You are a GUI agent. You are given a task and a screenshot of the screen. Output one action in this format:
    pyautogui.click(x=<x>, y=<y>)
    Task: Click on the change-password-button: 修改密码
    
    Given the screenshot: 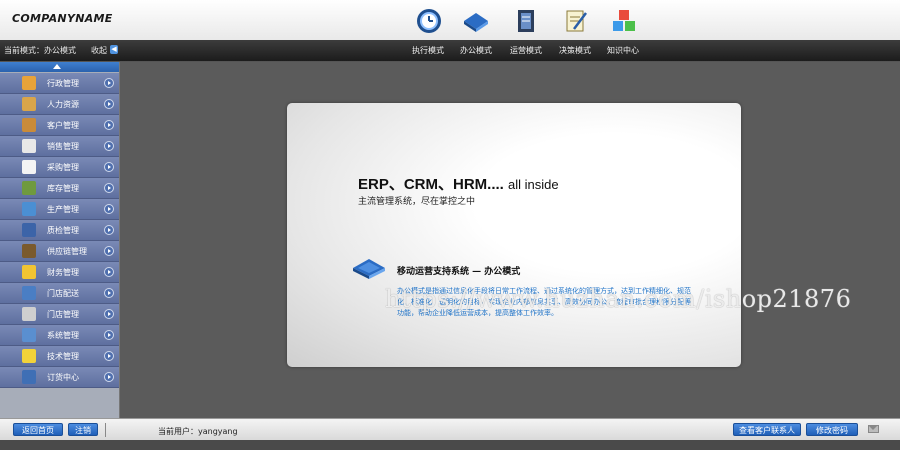 What is the action you would take?
    pyautogui.click(x=832, y=429)
    